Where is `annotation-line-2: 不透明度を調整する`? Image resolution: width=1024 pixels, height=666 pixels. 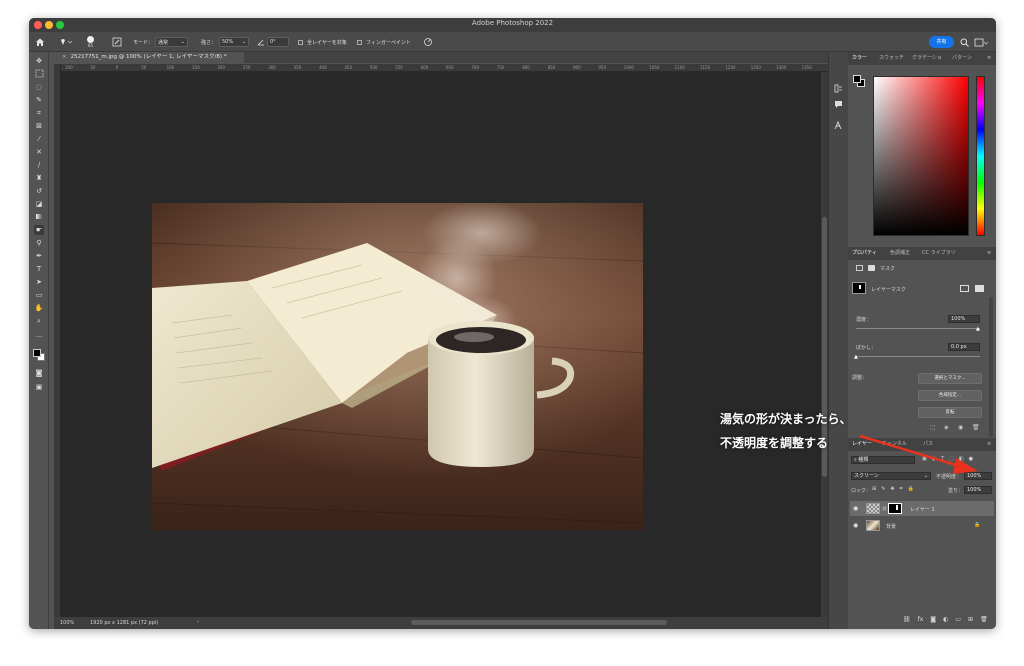 annotation-line-2: 不透明度を調整する is located at coordinates (774, 443).